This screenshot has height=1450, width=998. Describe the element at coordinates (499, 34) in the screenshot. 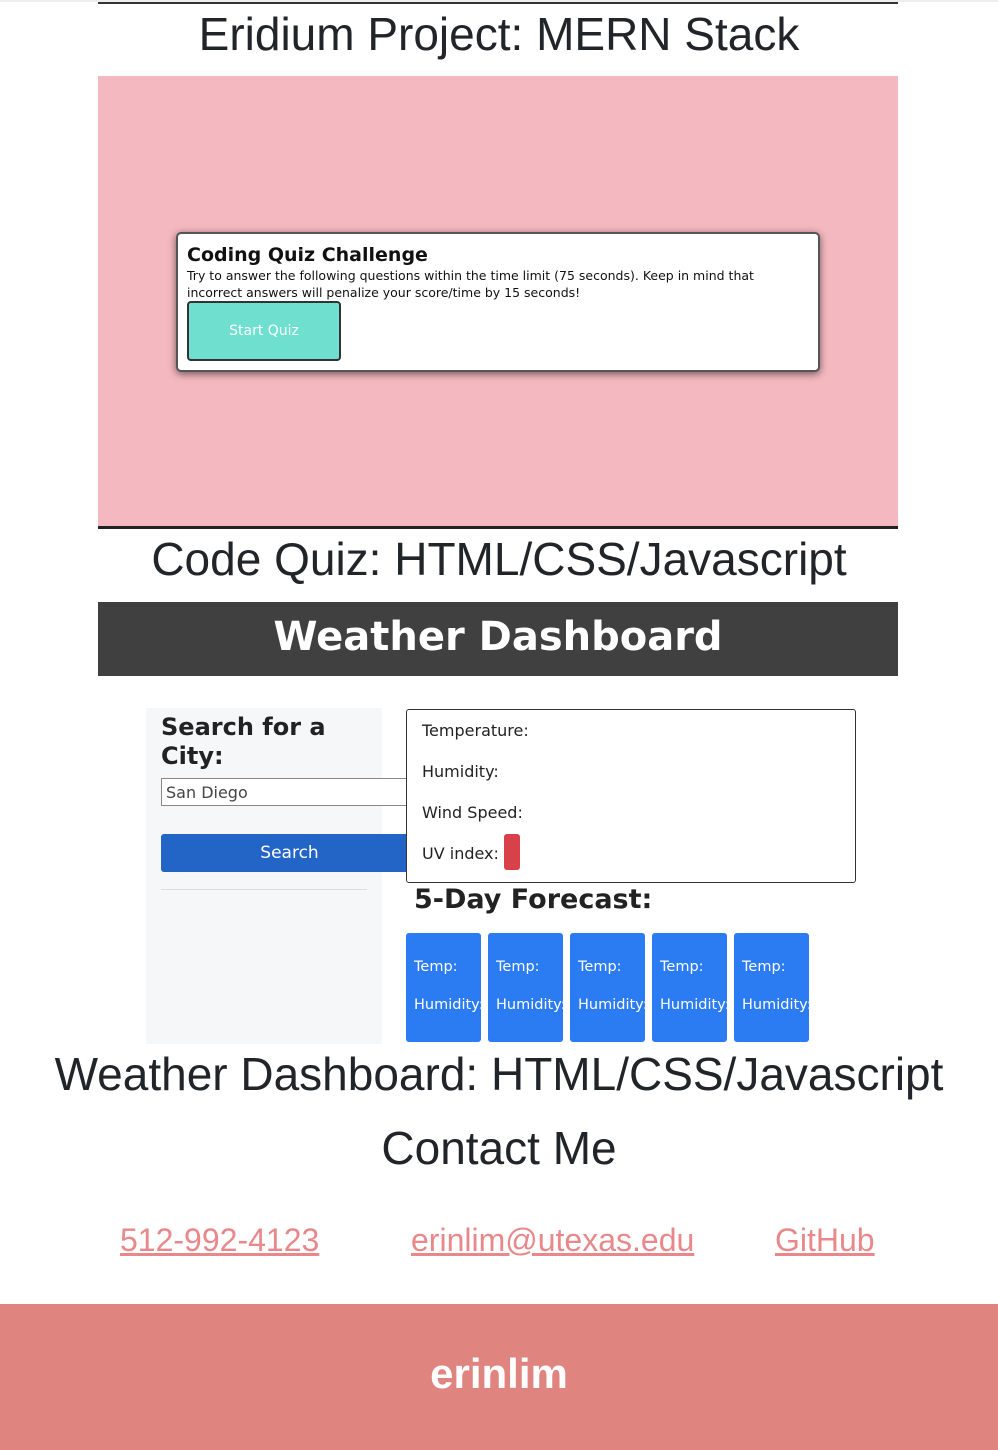

I see `project-caption-eridium: Eridium Project: MERN Stack` at that location.